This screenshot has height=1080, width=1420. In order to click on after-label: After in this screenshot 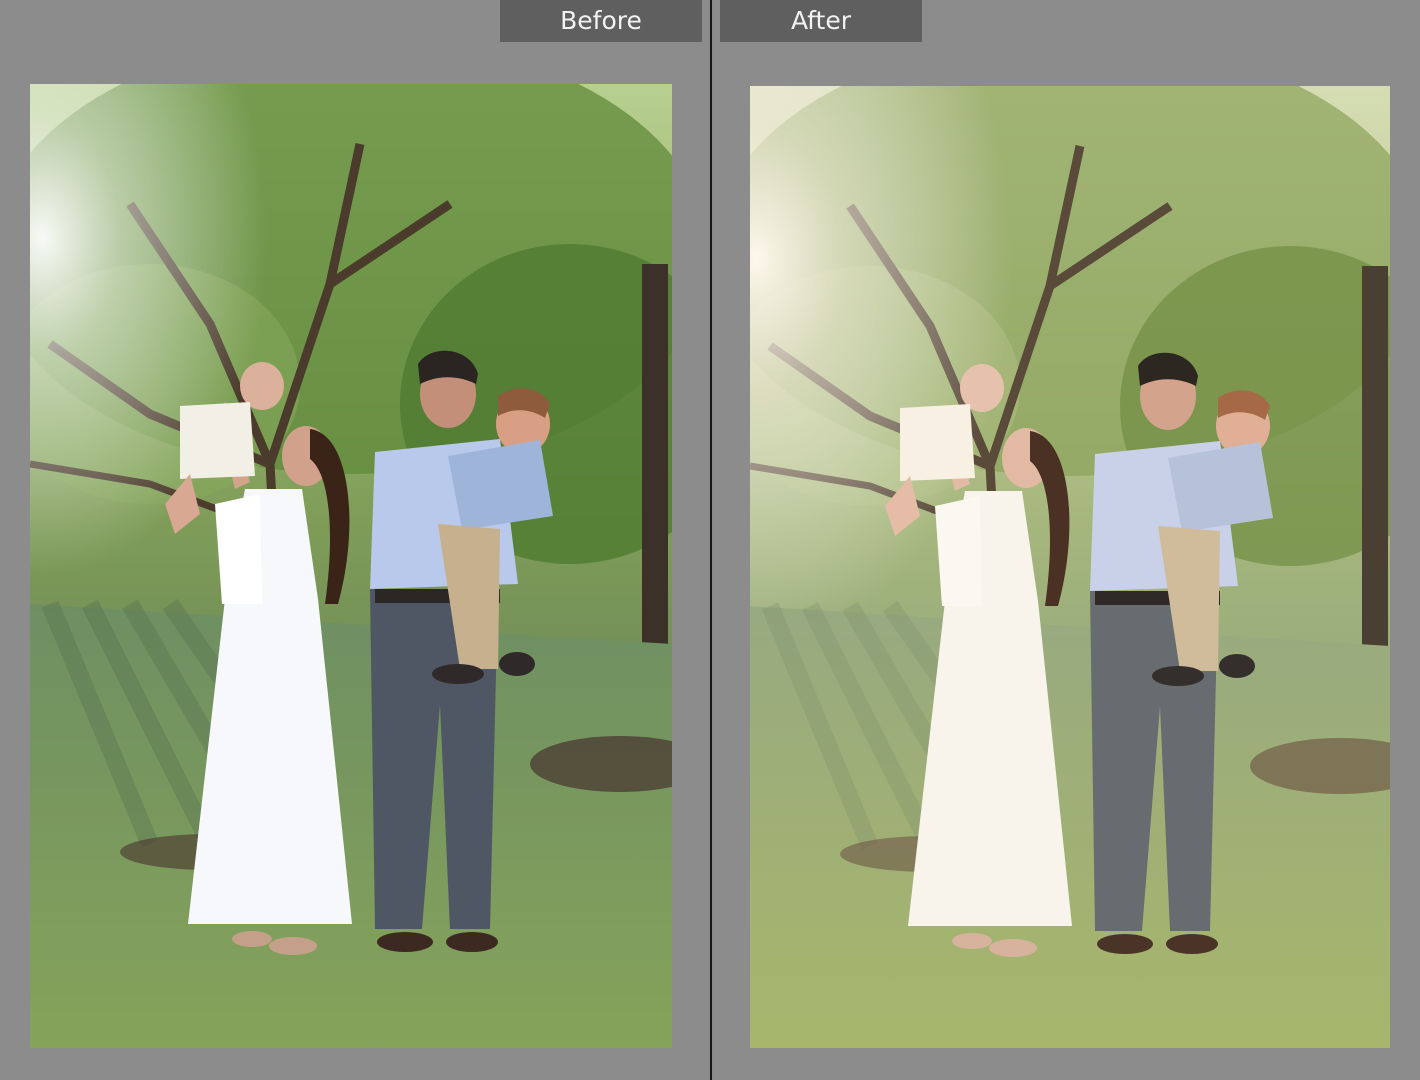, I will do `click(821, 21)`.